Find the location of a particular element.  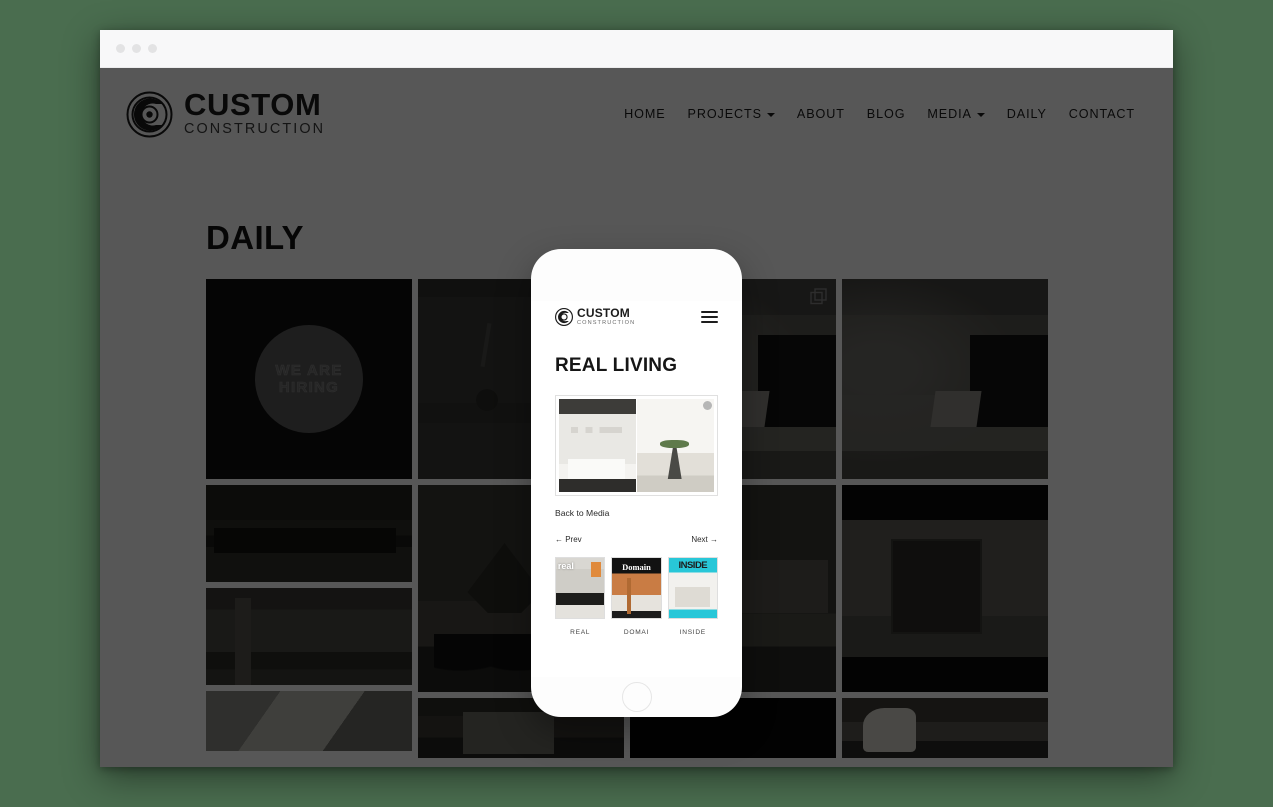

magazine-spread-right-page is located at coordinates (675, 446).